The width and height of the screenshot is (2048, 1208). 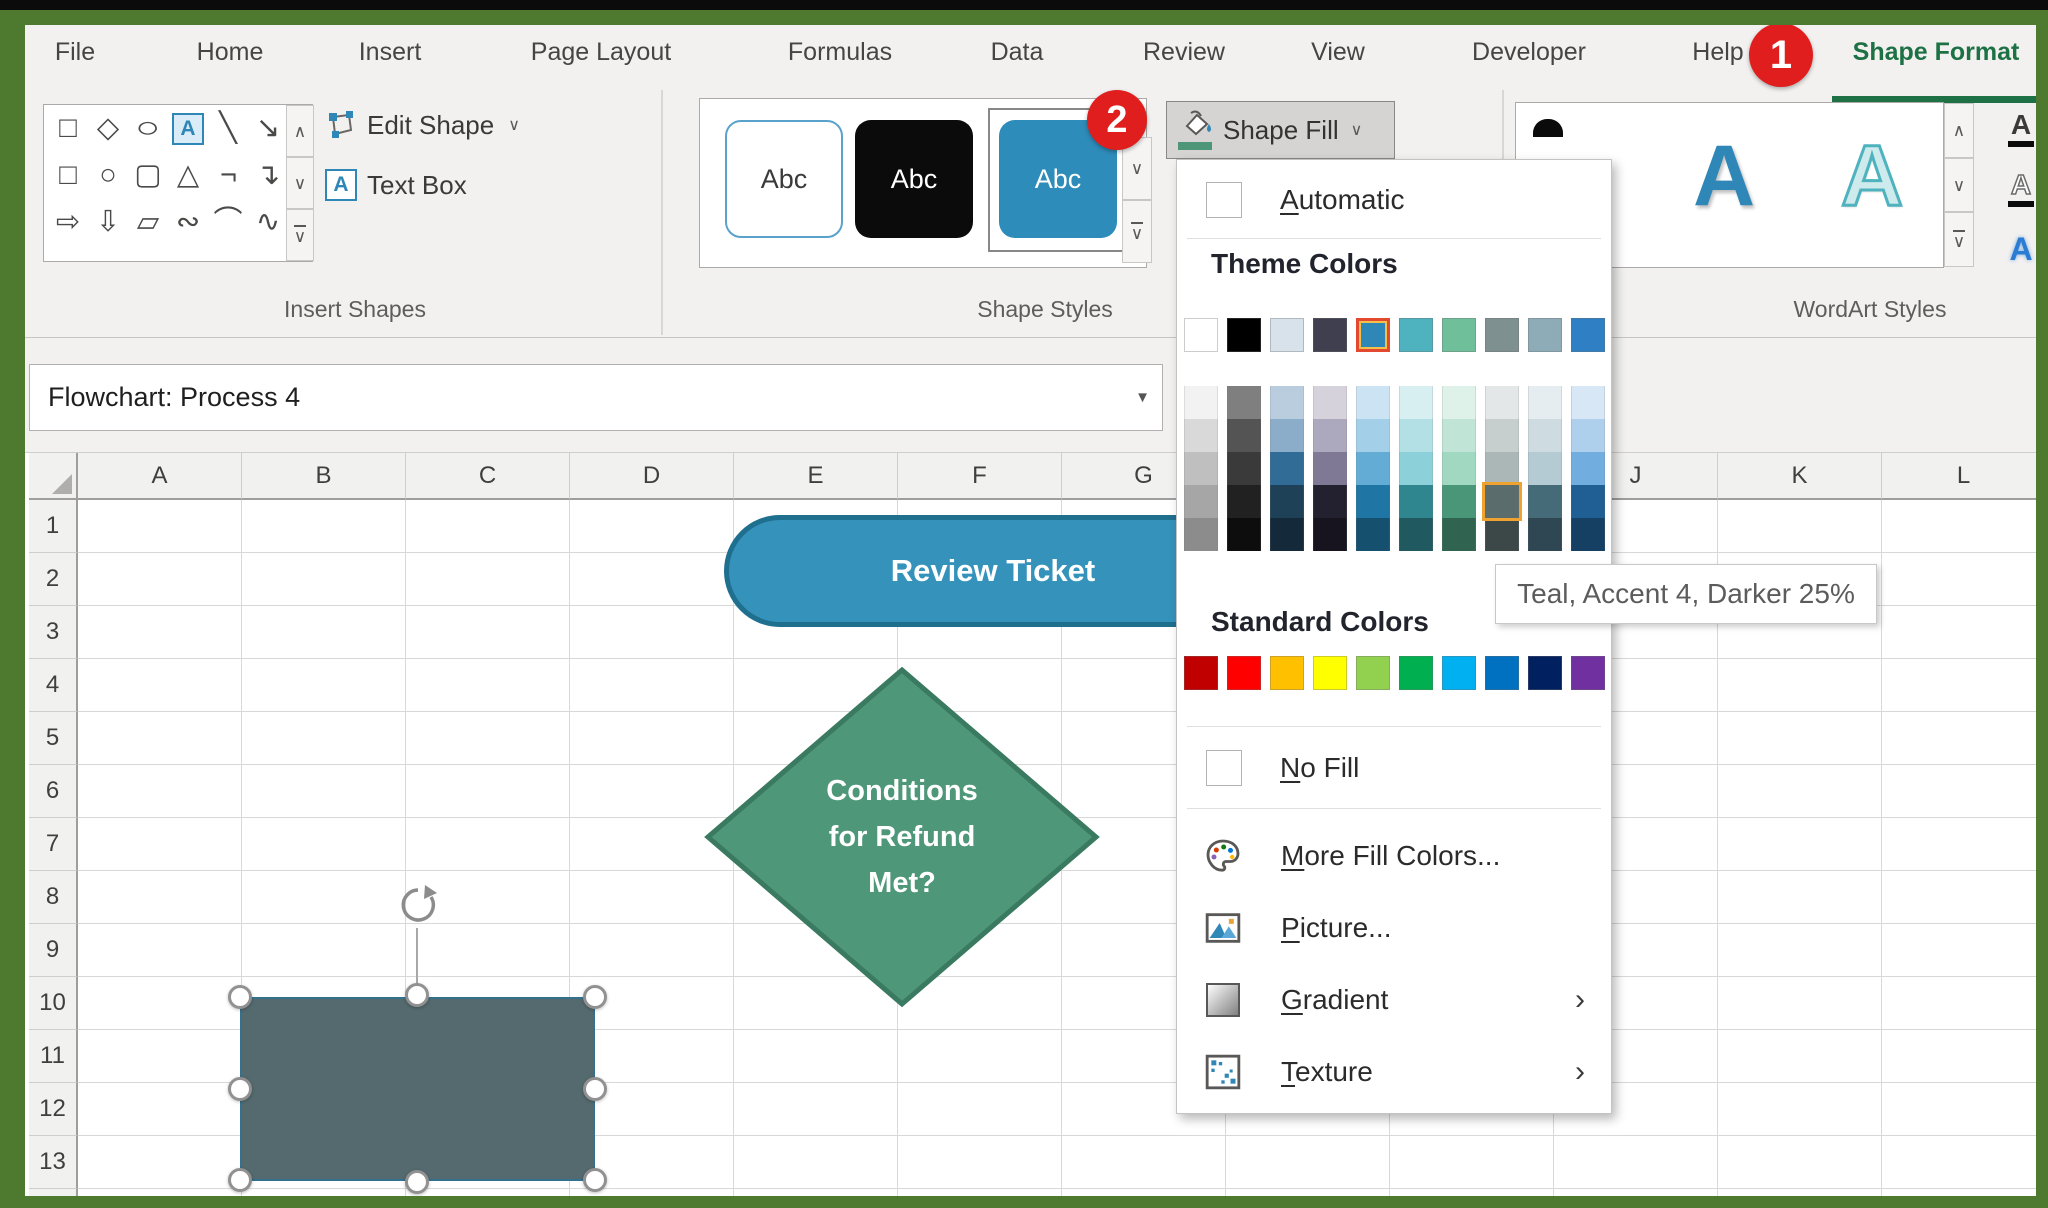 What do you see at coordinates (1800, 476) in the screenshot?
I see `column-header-K: K` at bounding box center [1800, 476].